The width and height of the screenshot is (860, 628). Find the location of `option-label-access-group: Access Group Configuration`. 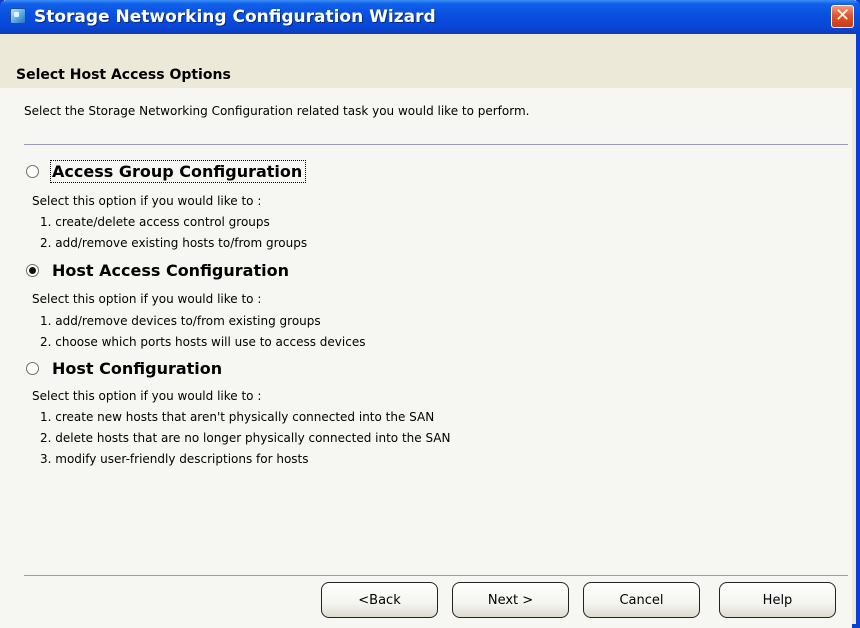

option-label-access-group: Access Group Configuration is located at coordinates (178, 171).